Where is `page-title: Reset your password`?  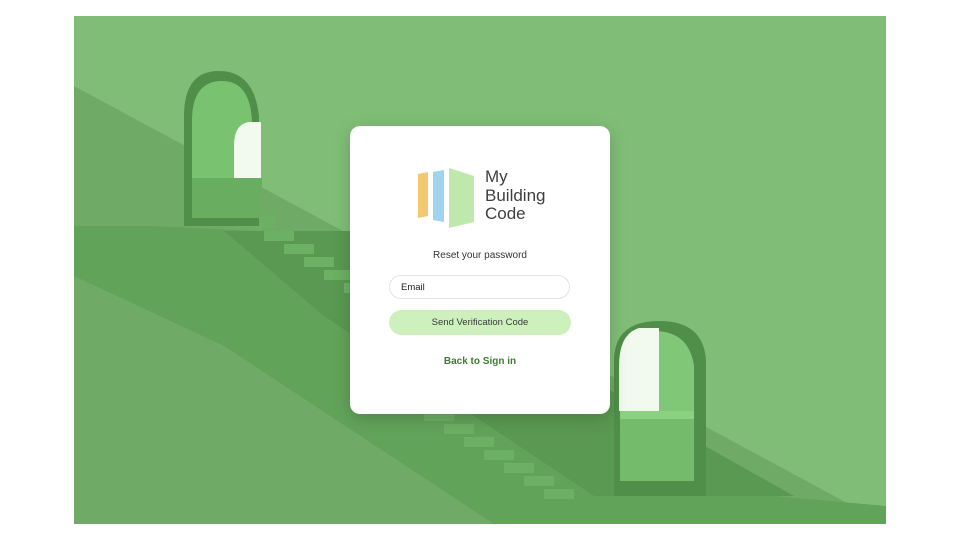
page-title: Reset your password is located at coordinates (480, 255).